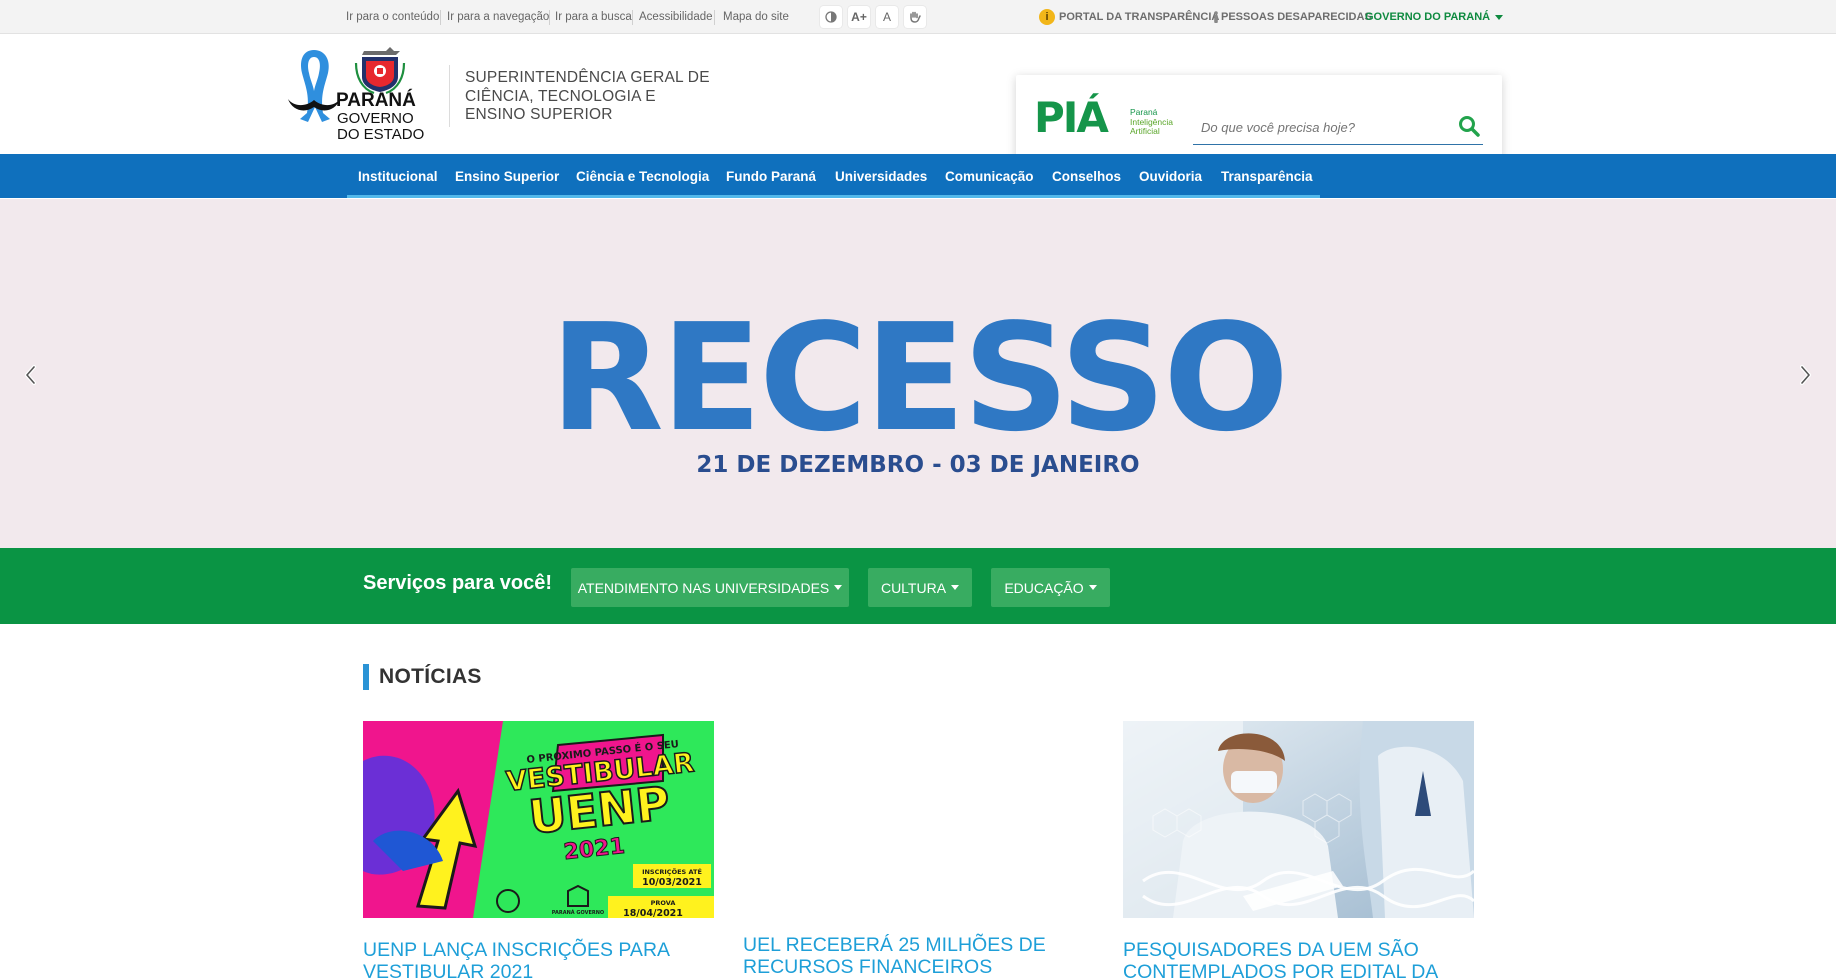 The width and height of the screenshot is (1836, 979). What do you see at coordinates (989, 176) in the screenshot?
I see `nav-item-comunicacao: Comunicação` at bounding box center [989, 176].